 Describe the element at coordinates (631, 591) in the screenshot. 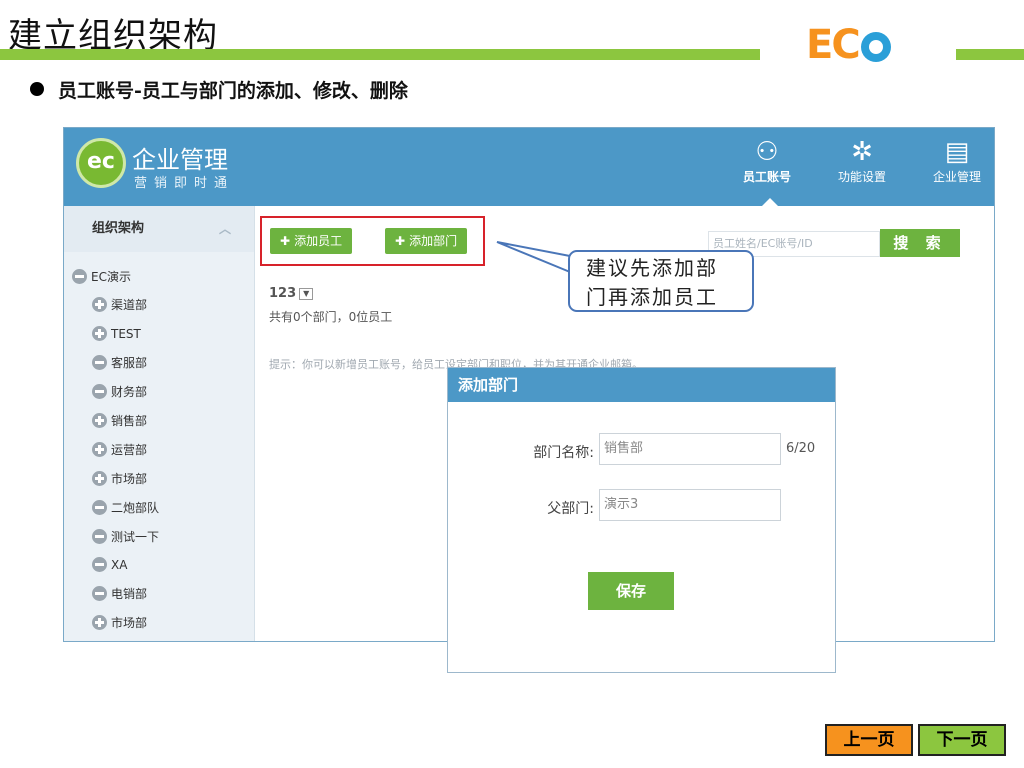

I see `save-button: 保存` at that location.